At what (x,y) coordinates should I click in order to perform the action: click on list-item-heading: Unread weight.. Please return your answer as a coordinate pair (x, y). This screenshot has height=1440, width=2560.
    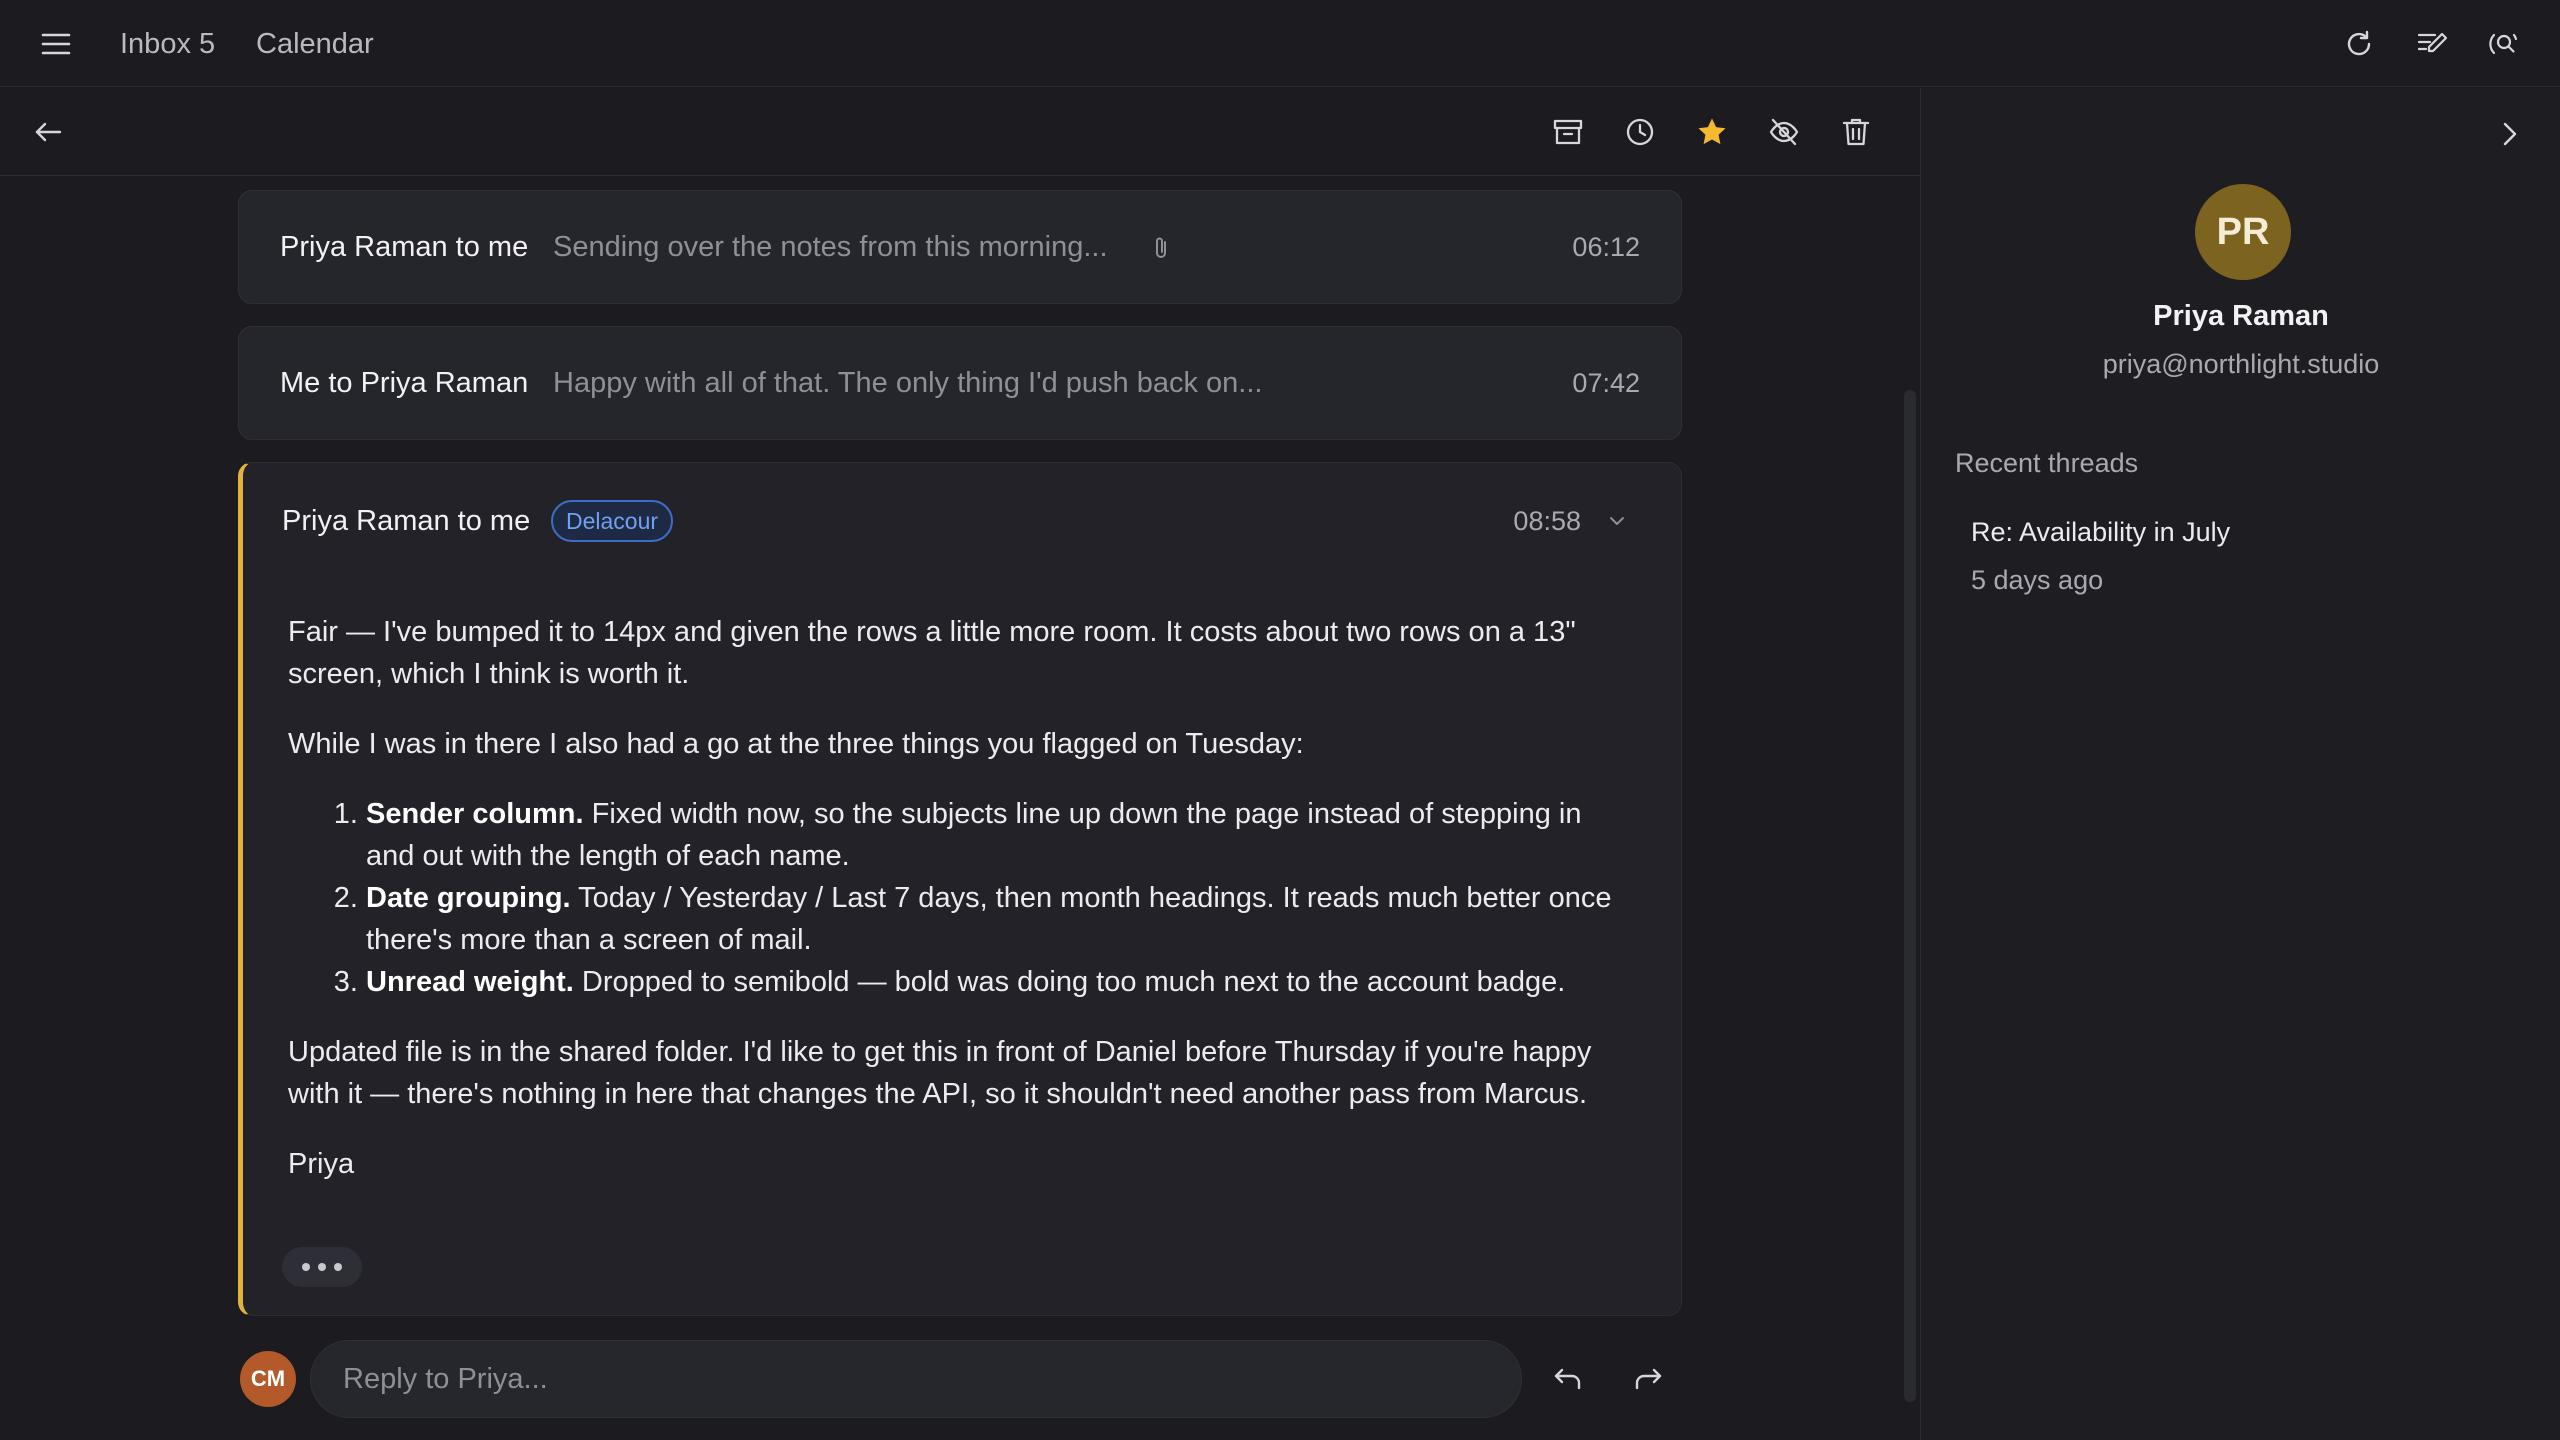
    Looking at the image, I should click on (470, 982).